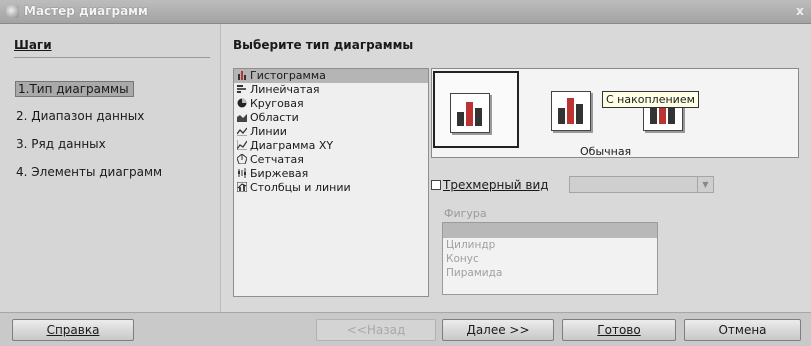  I want to click on shape-option: Пирамида, so click(474, 273).